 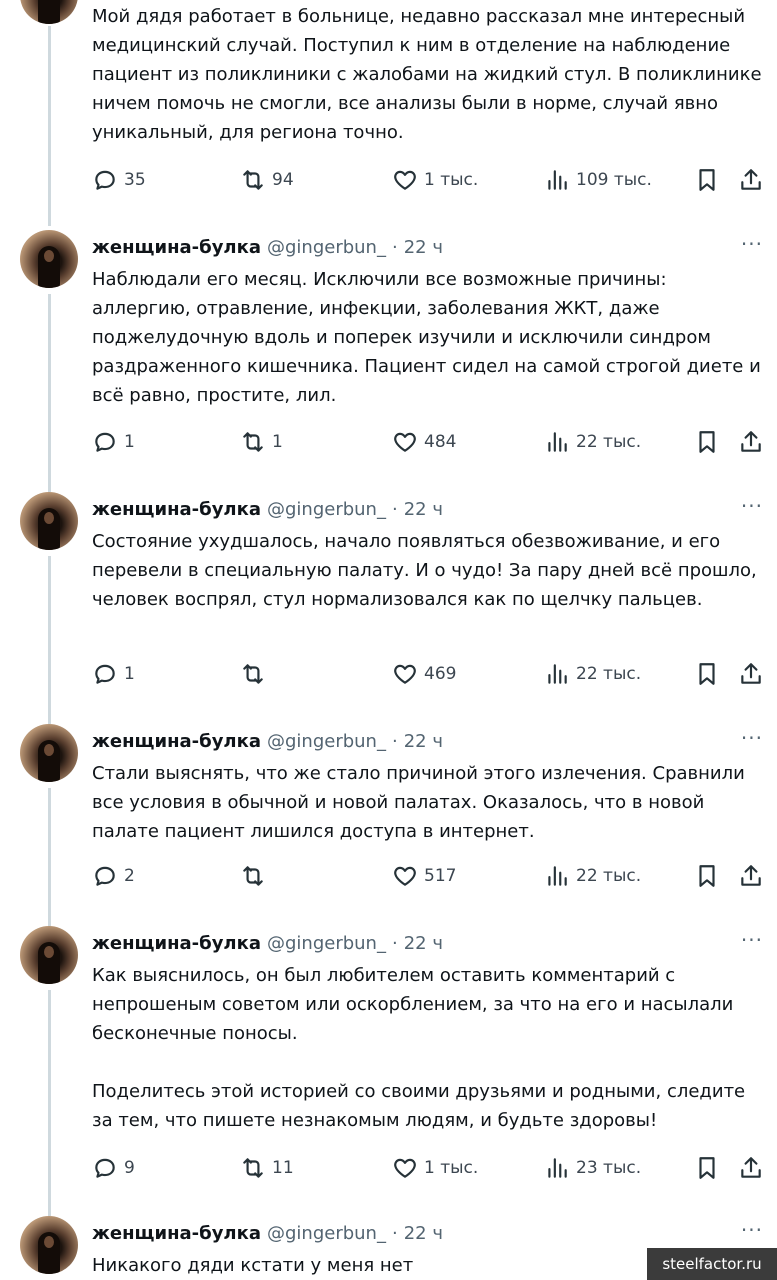 What do you see at coordinates (424, 442) in the screenshot?
I see `like-button: 484` at bounding box center [424, 442].